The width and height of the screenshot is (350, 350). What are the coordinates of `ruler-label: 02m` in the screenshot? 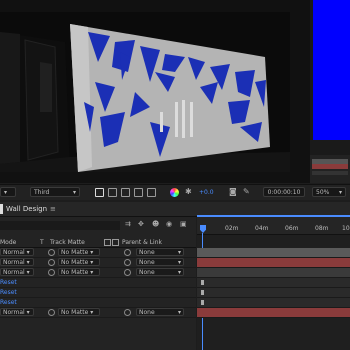 It's located at (232, 228).